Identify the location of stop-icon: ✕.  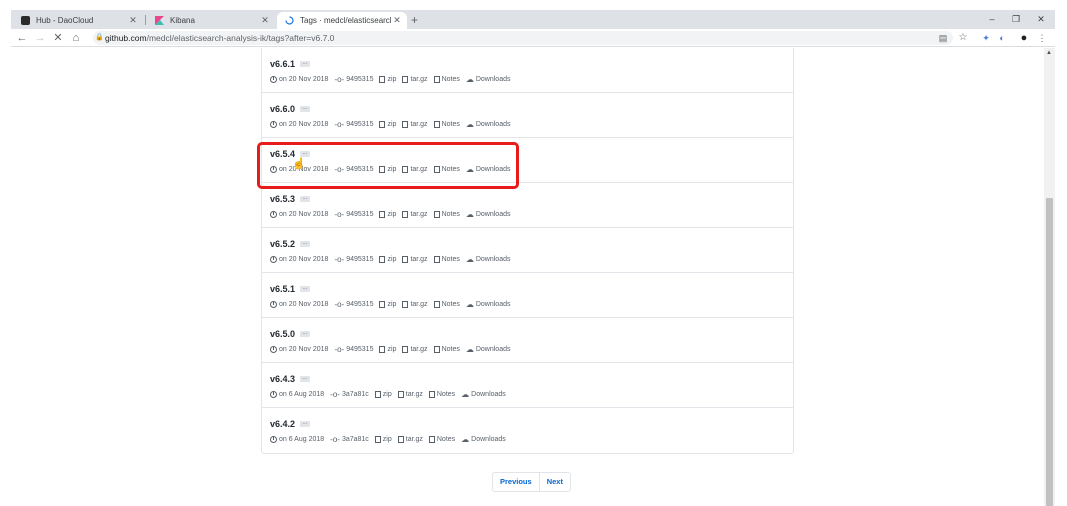
(58, 38).